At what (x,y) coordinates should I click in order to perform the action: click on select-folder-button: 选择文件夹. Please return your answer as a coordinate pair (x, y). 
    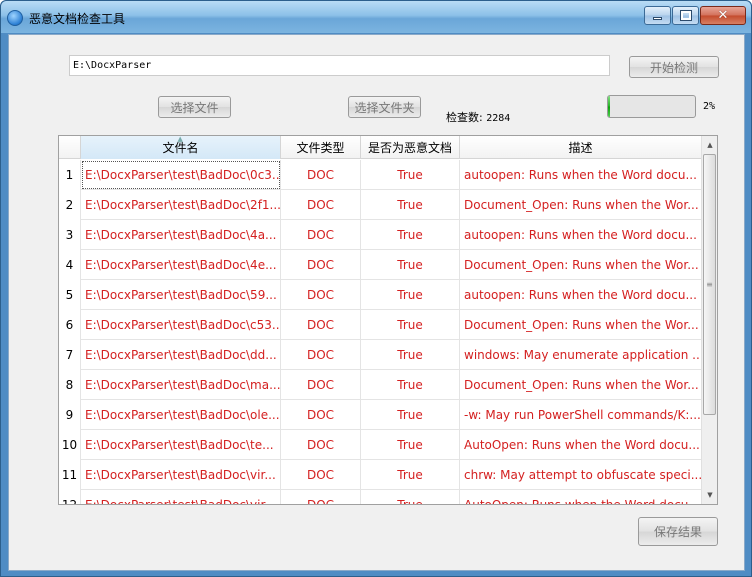
    Looking at the image, I should click on (384, 107).